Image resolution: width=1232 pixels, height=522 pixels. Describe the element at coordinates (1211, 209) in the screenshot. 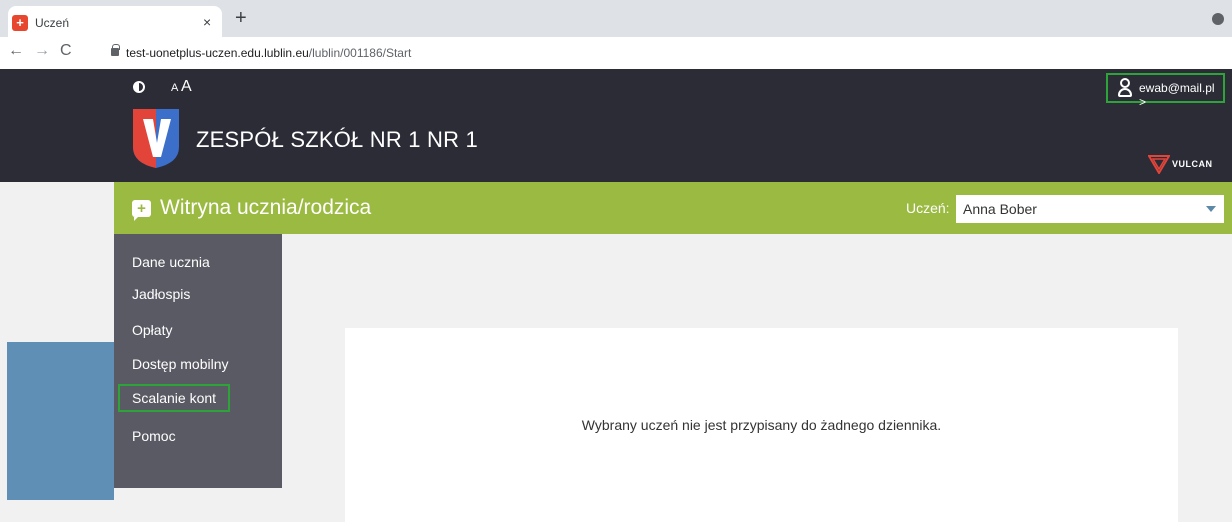

I see `chevron-down-icon` at that location.